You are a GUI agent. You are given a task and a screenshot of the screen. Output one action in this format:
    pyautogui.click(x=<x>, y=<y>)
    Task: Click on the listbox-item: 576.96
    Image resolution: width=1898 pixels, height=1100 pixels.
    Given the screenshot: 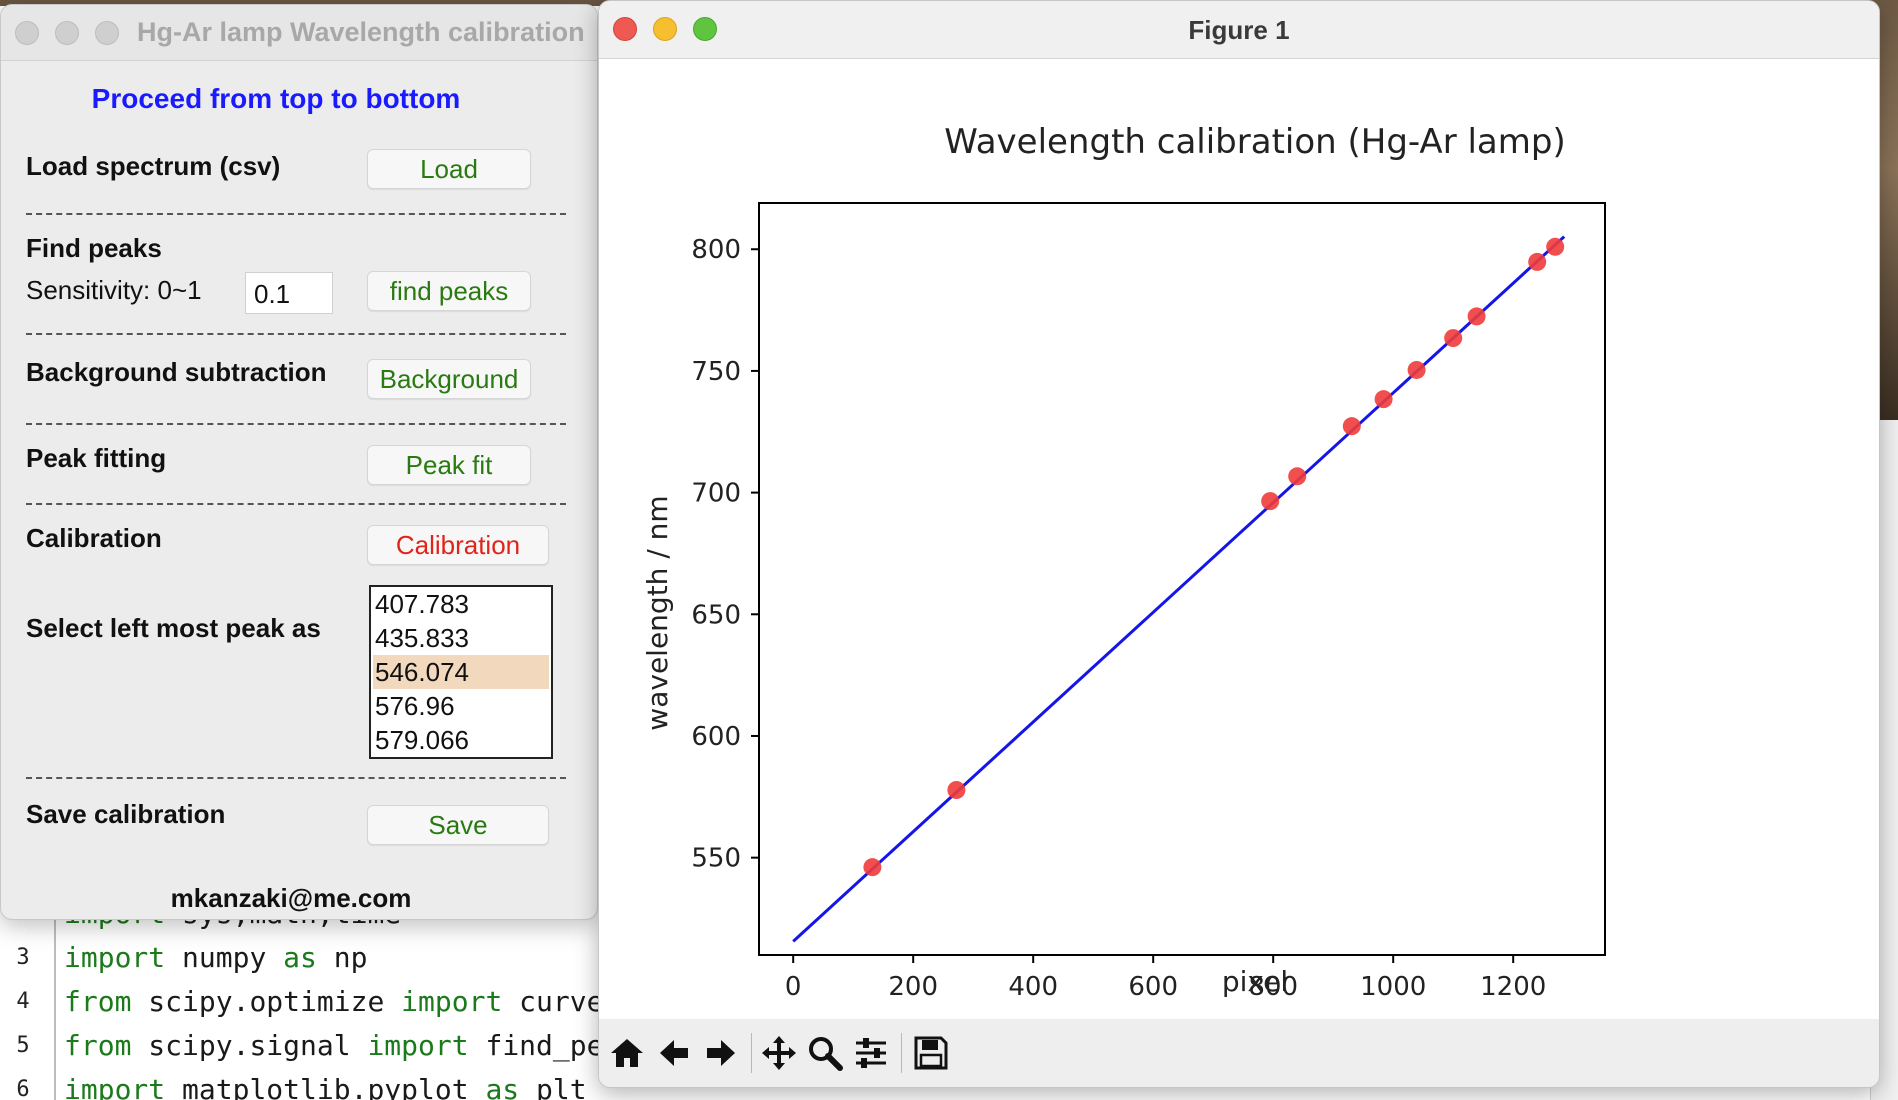 What is the action you would take?
    pyautogui.click(x=461, y=706)
    